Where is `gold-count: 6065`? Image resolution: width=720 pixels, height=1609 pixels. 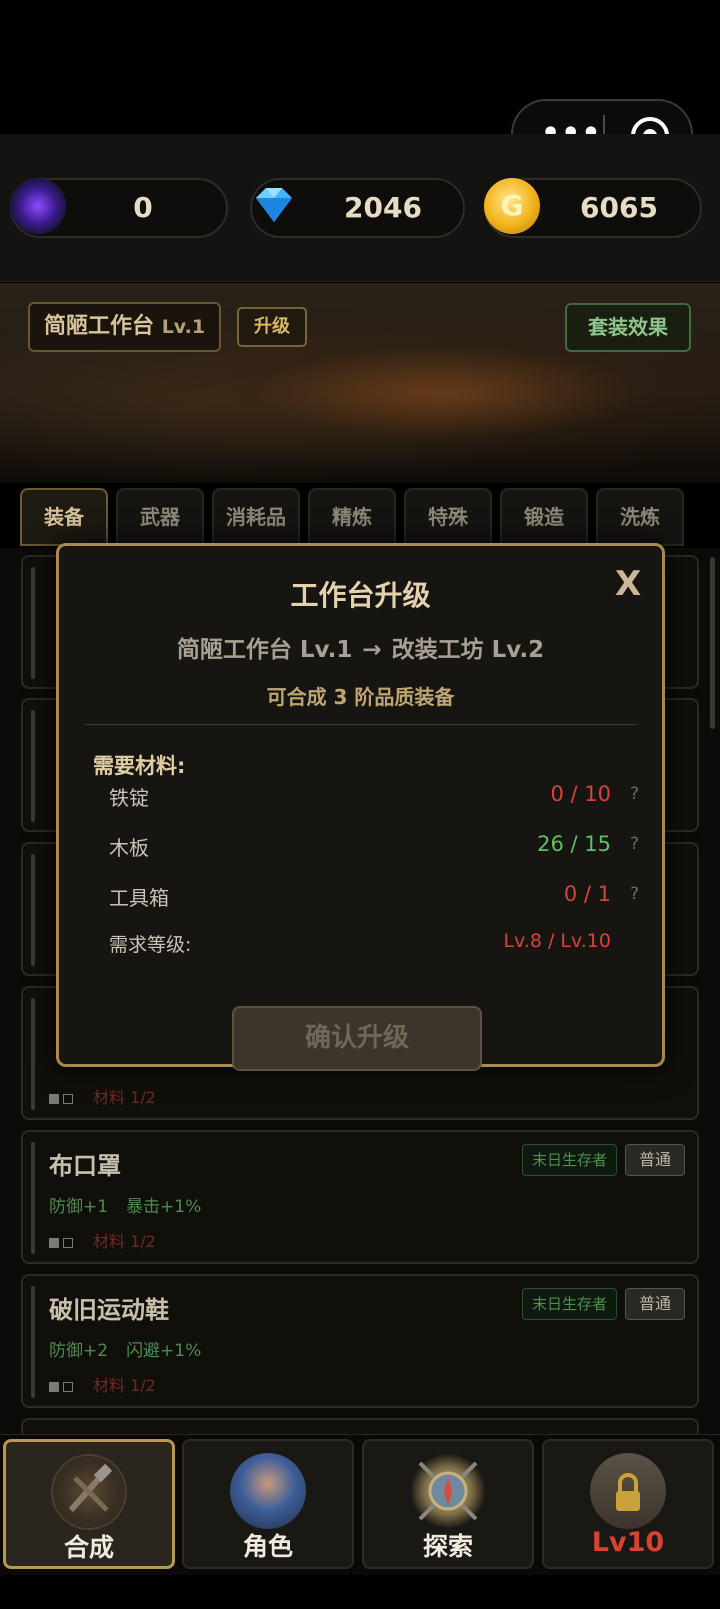 gold-count: 6065 is located at coordinates (619, 207).